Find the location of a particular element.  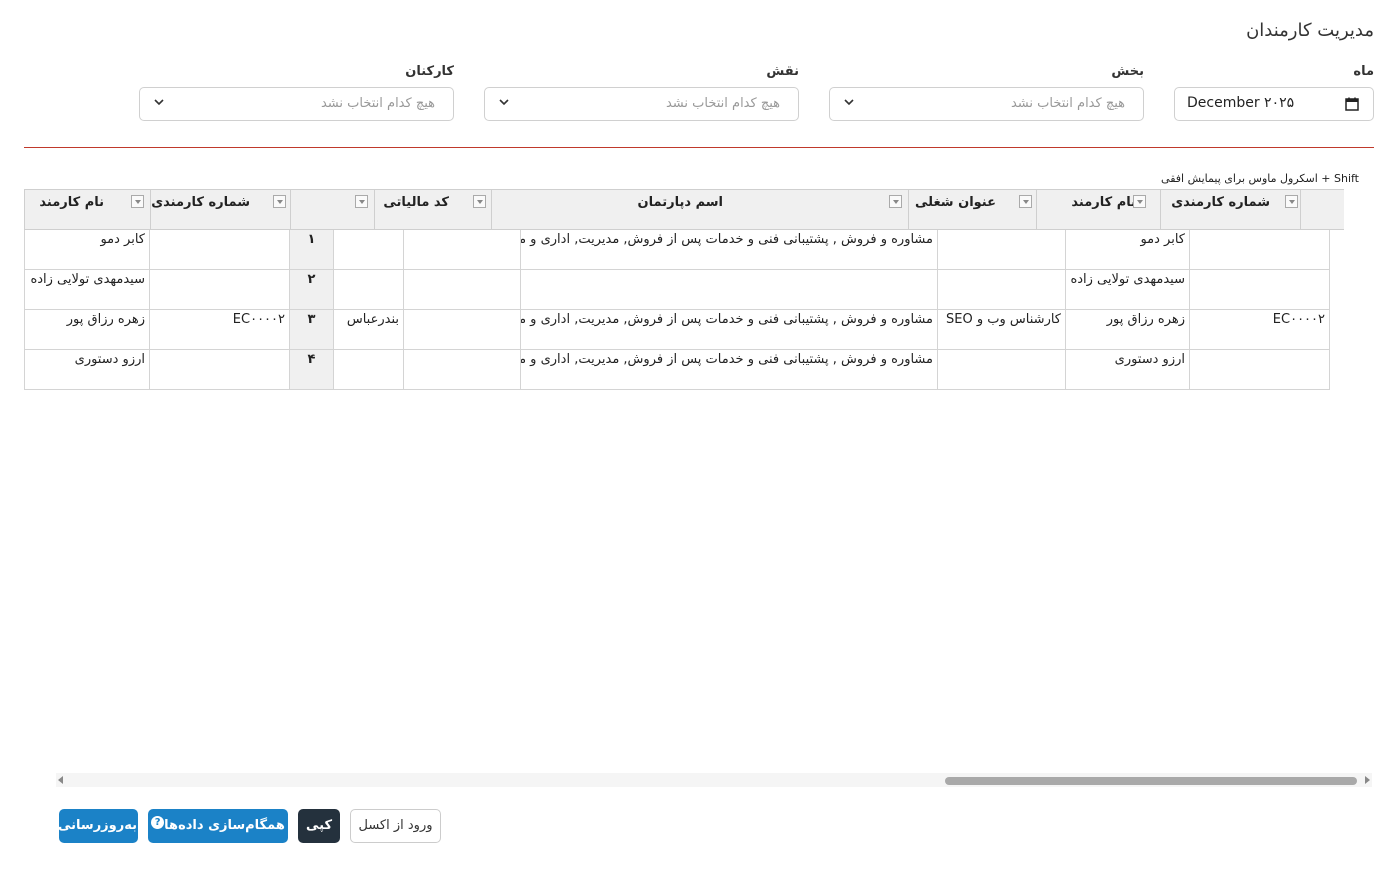

cell-text: ۴ is located at coordinates (311, 359).